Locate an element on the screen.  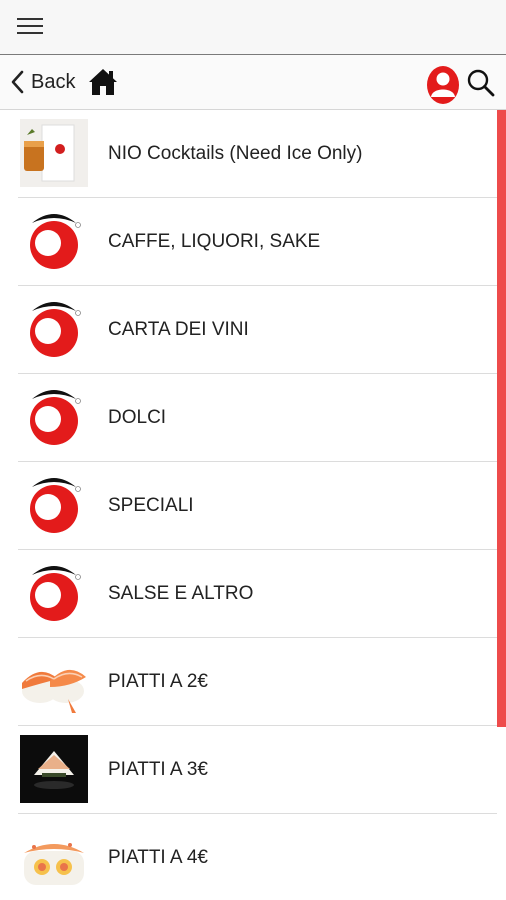
list-item: SALSE E ALTRO is located at coordinates (257, 594).